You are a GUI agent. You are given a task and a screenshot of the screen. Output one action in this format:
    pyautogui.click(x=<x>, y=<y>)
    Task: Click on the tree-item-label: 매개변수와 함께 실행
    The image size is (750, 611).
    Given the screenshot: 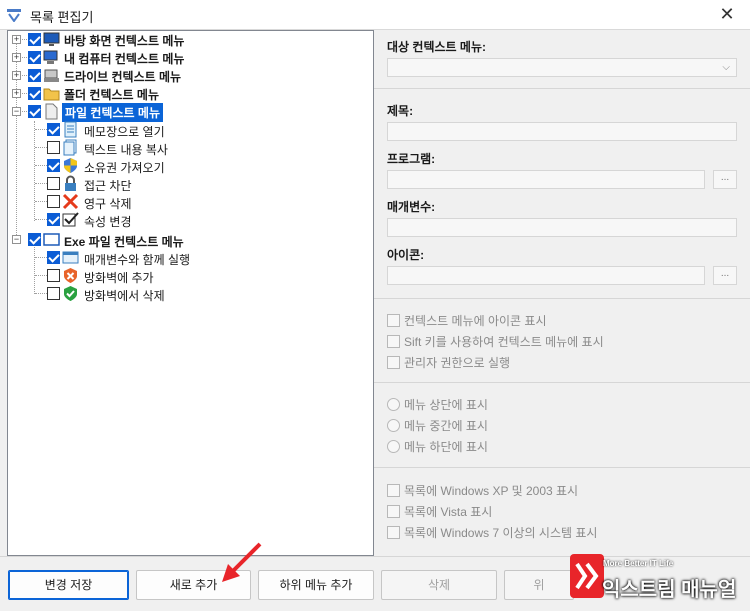 What is the action you would take?
    pyautogui.click(x=137, y=260)
    